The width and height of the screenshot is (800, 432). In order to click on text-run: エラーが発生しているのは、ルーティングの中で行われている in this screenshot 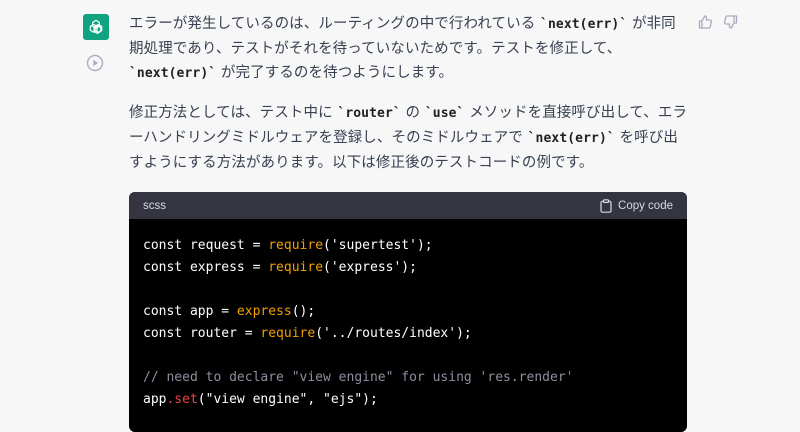, I will do `click(335, 24)`.